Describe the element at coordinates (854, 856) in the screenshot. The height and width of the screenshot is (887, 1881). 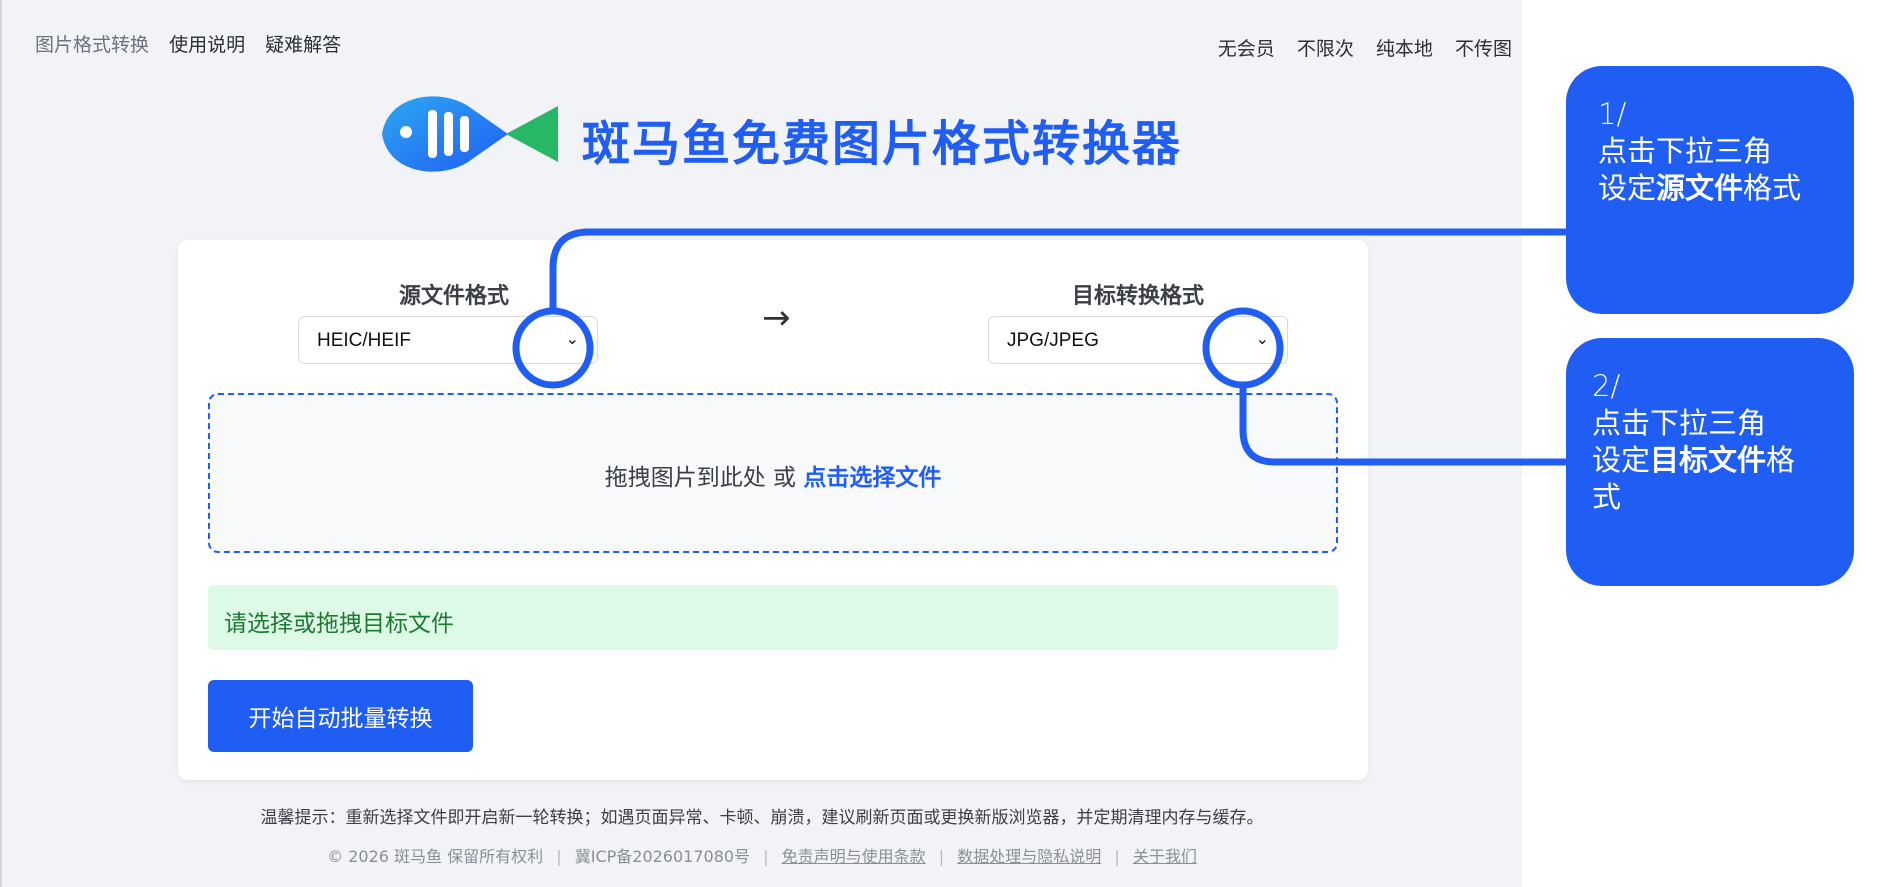
I see `footer-link-disclaimer: 免责声明与使用条款` at that location.